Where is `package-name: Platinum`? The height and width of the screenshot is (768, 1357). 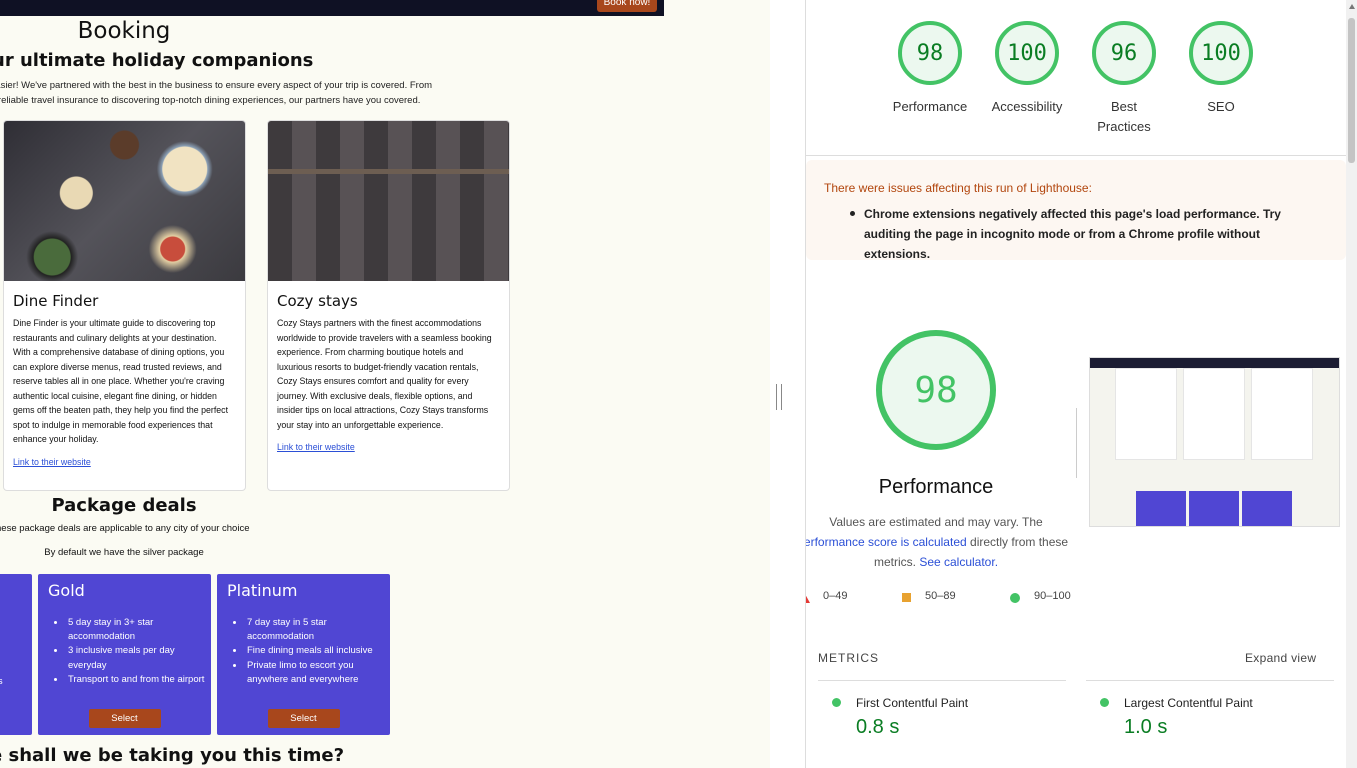 package-name: Platinum is located at coordinates (262, 590).